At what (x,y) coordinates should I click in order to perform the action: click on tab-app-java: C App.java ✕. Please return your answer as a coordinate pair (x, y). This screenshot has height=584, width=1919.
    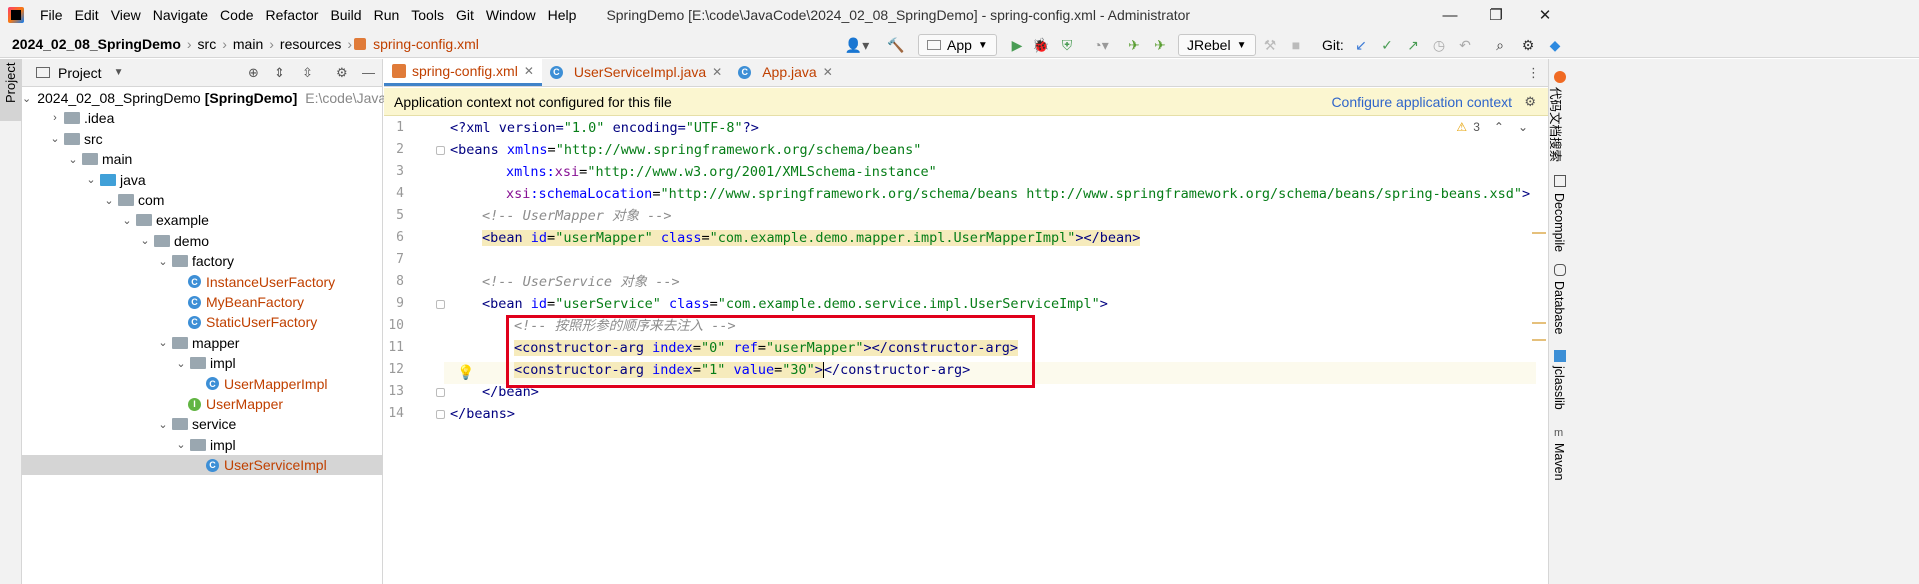
    Looking at the image, I should click on (785, 72).